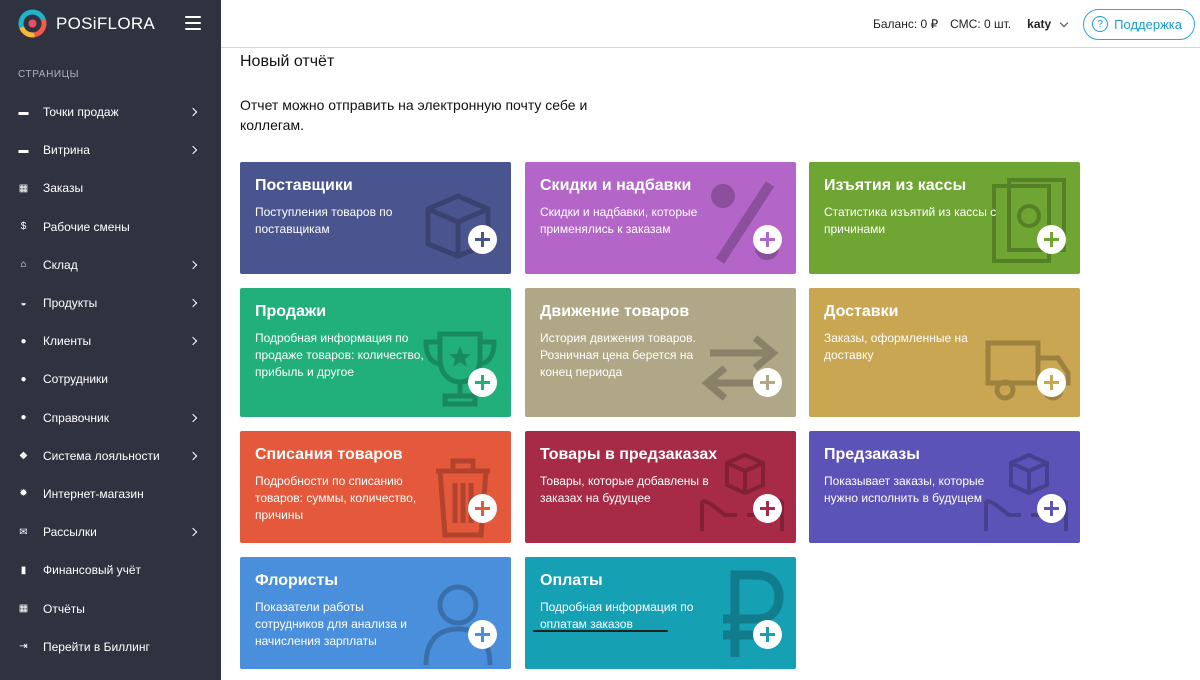  I want to click on card-description: Поступления товаров по поставщикам, so click(324, 220).